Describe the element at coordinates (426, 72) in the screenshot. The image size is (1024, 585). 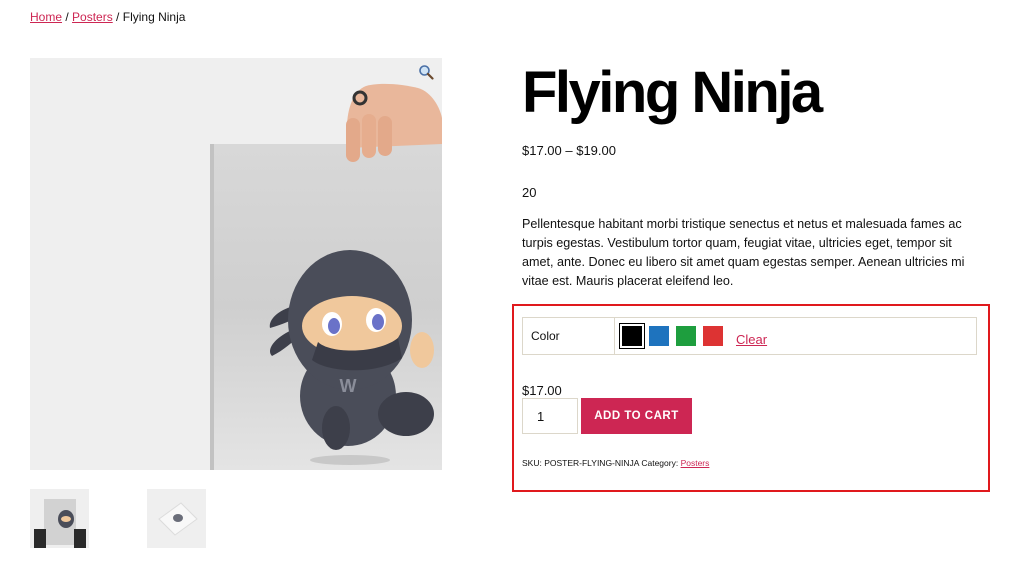
I see `magnifier-icon` at that location.